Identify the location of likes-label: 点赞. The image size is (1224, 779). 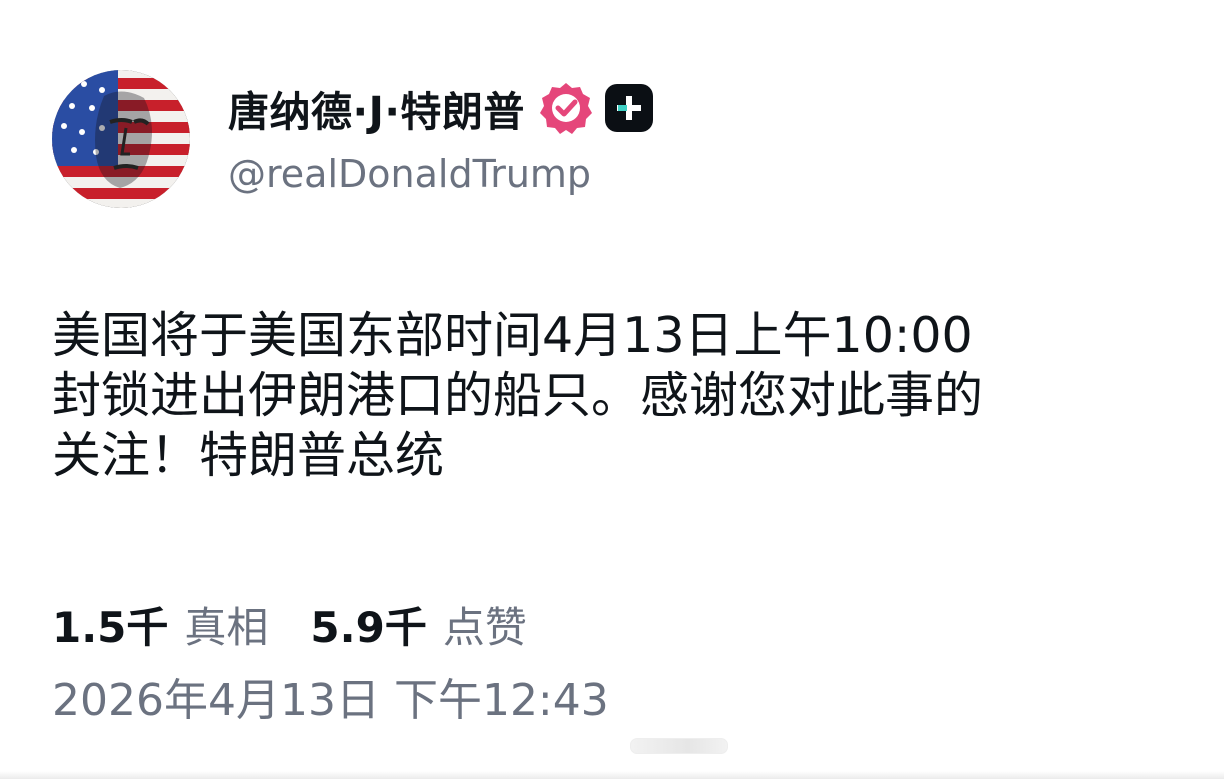
(485, 624).